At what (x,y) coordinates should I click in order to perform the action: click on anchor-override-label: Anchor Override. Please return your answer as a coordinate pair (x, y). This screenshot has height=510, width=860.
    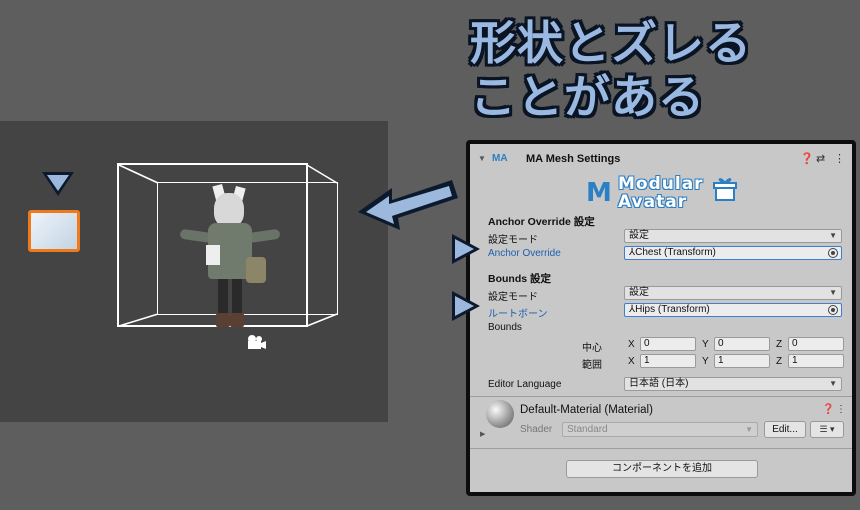
    Looking at the image, I should click on (524, 253).